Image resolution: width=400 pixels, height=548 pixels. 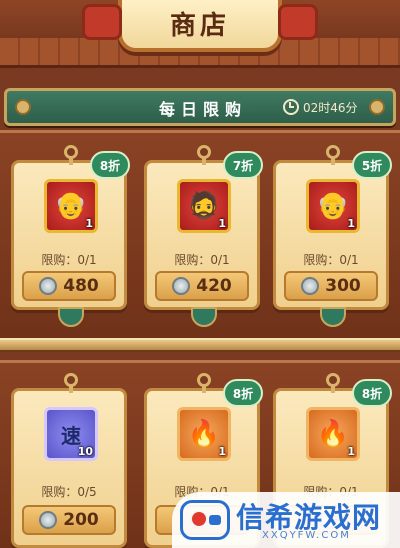 I want to click on shelf-rail, so click(x=200, y=345).